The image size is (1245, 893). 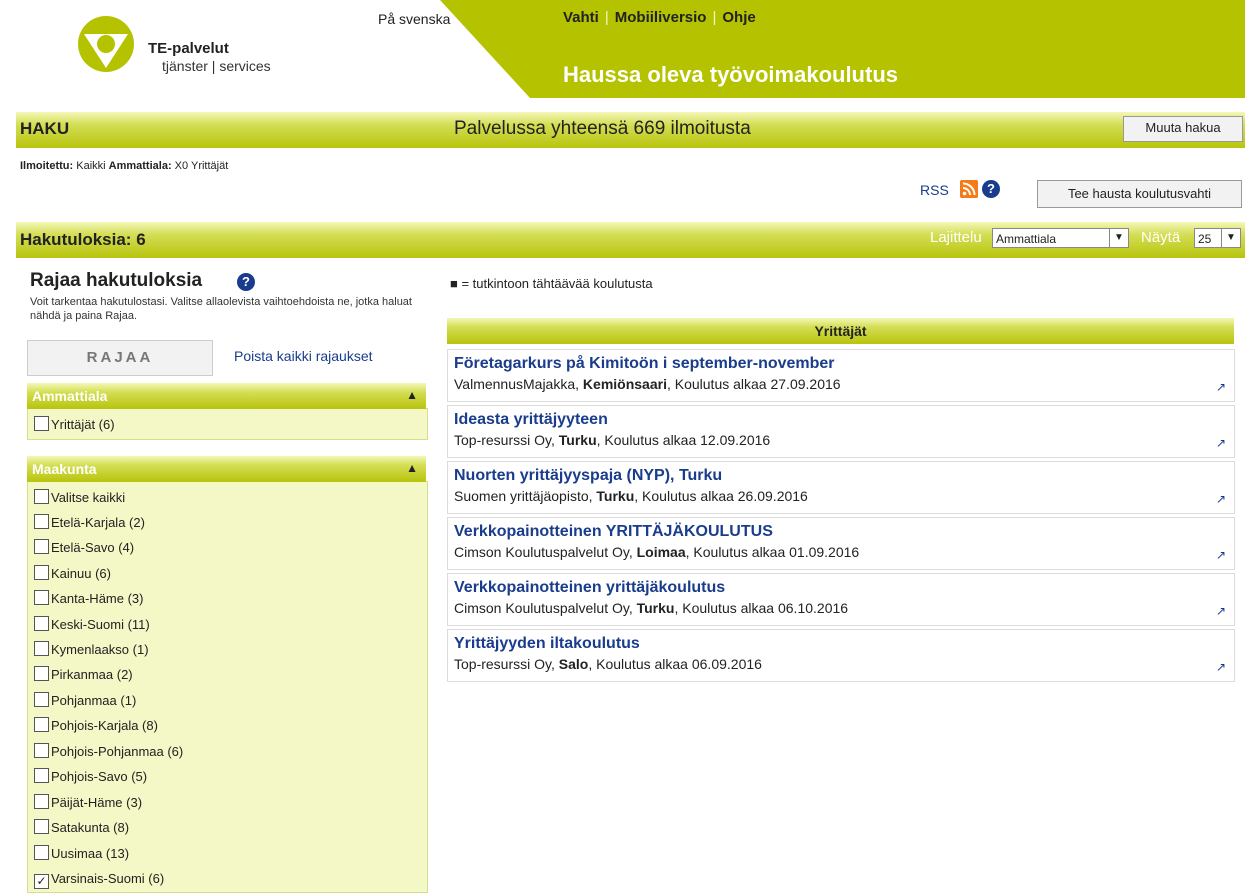 What do you see at coordinates (588, 476) in the screenshot?
I see `result-title: Nuorten yrittäjyyspaja (NYP), Turku` at bounding box center [588, 476].